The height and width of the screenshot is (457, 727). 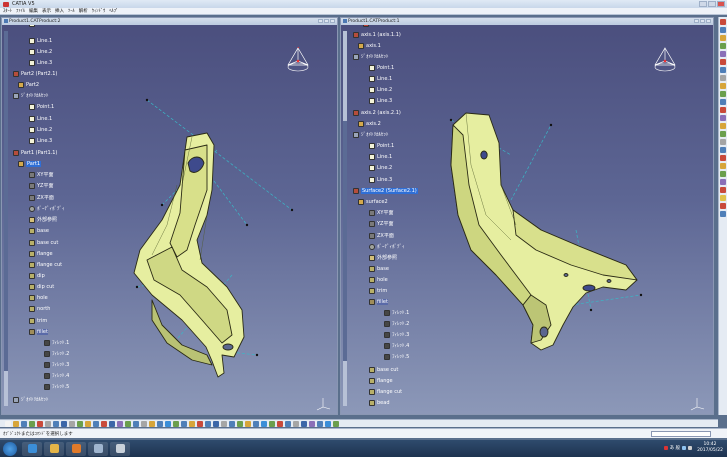 What do you see at coordinates (20, 11) in the screenshot?
I see `menu-item-1: ﾌｧｲﾙ` at bounding box center [20, 11].